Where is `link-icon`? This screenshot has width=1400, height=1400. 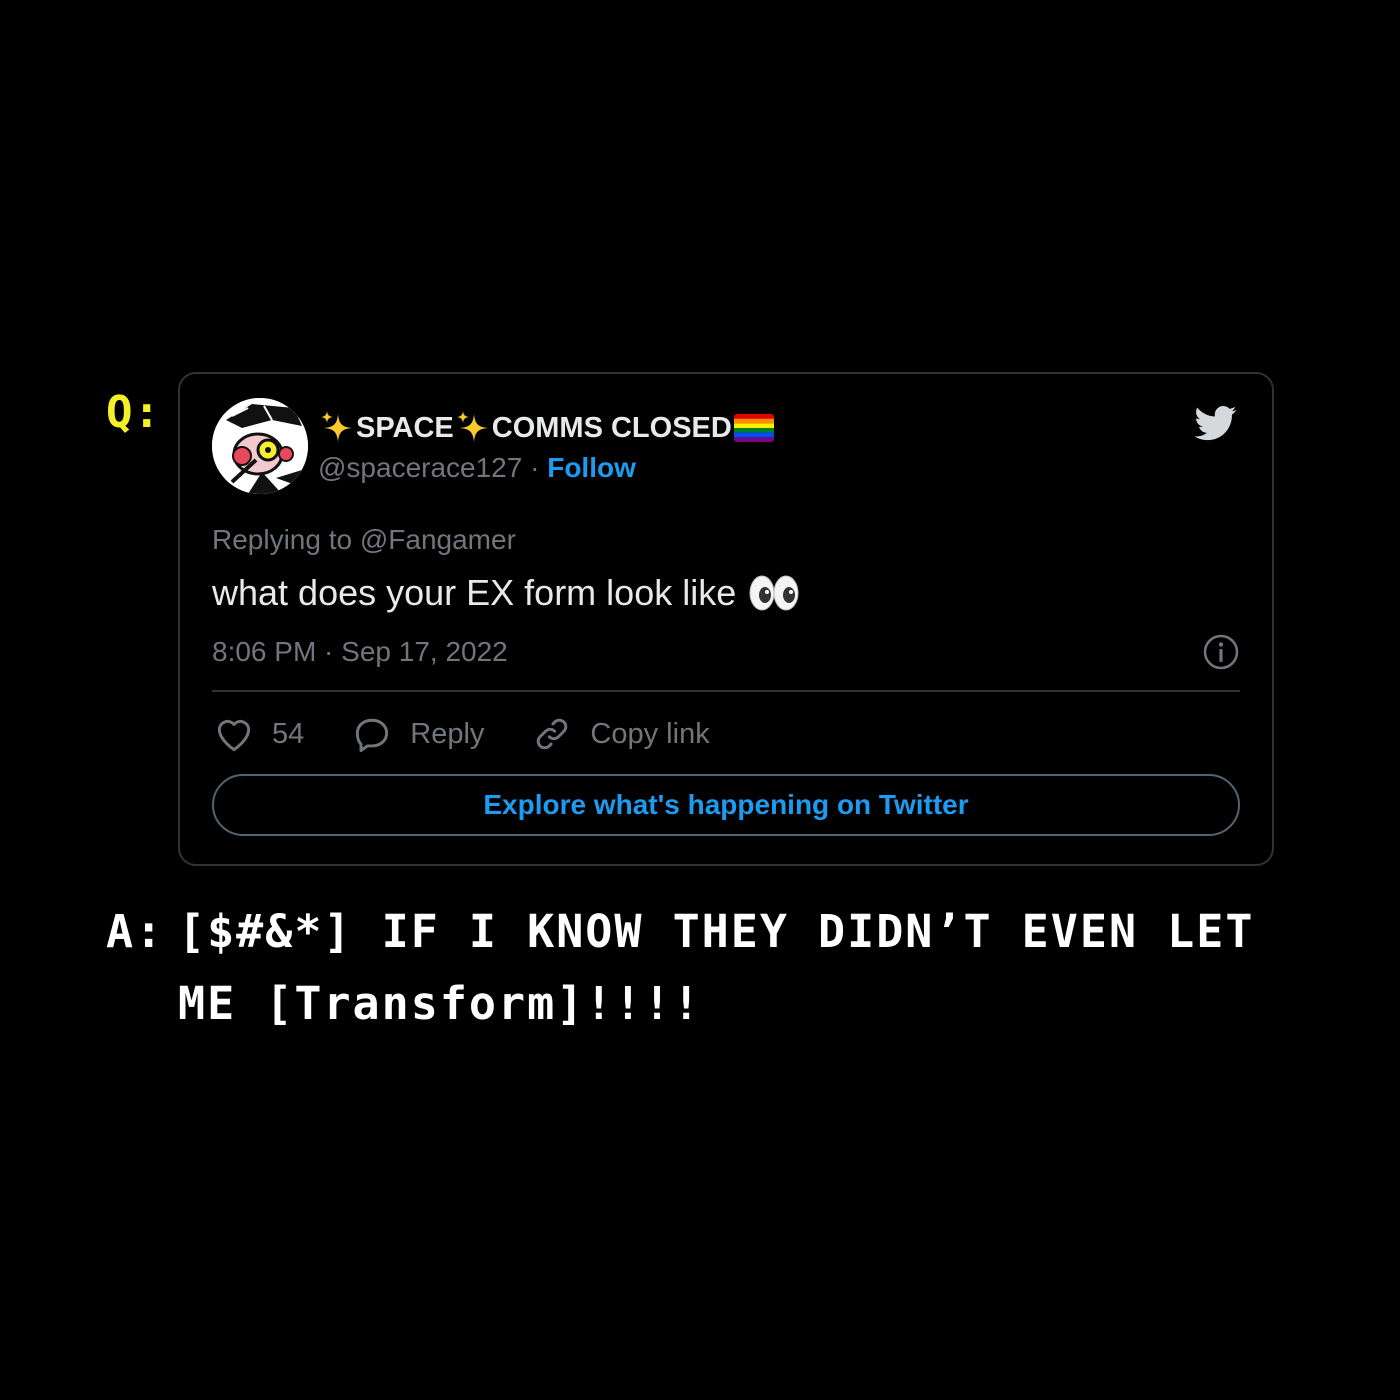
link-icon is located at coordinates (552, 734).